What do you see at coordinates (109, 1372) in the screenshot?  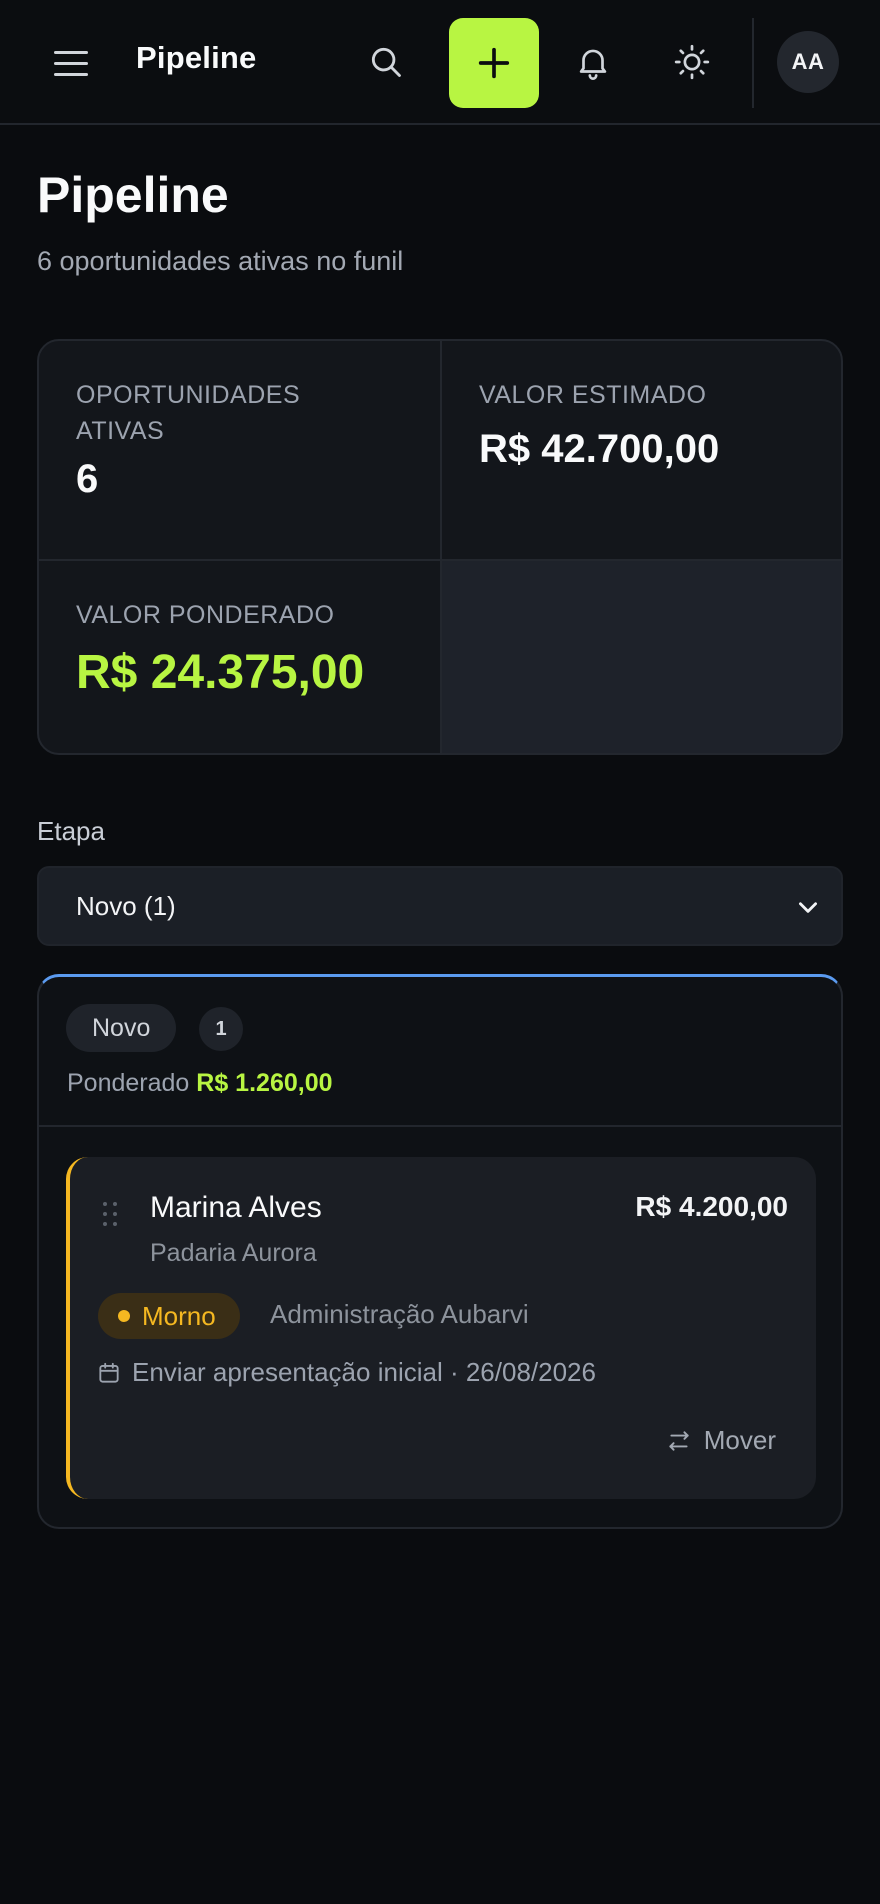 I see `calendar-icon` at bounding box center [109, 1372].